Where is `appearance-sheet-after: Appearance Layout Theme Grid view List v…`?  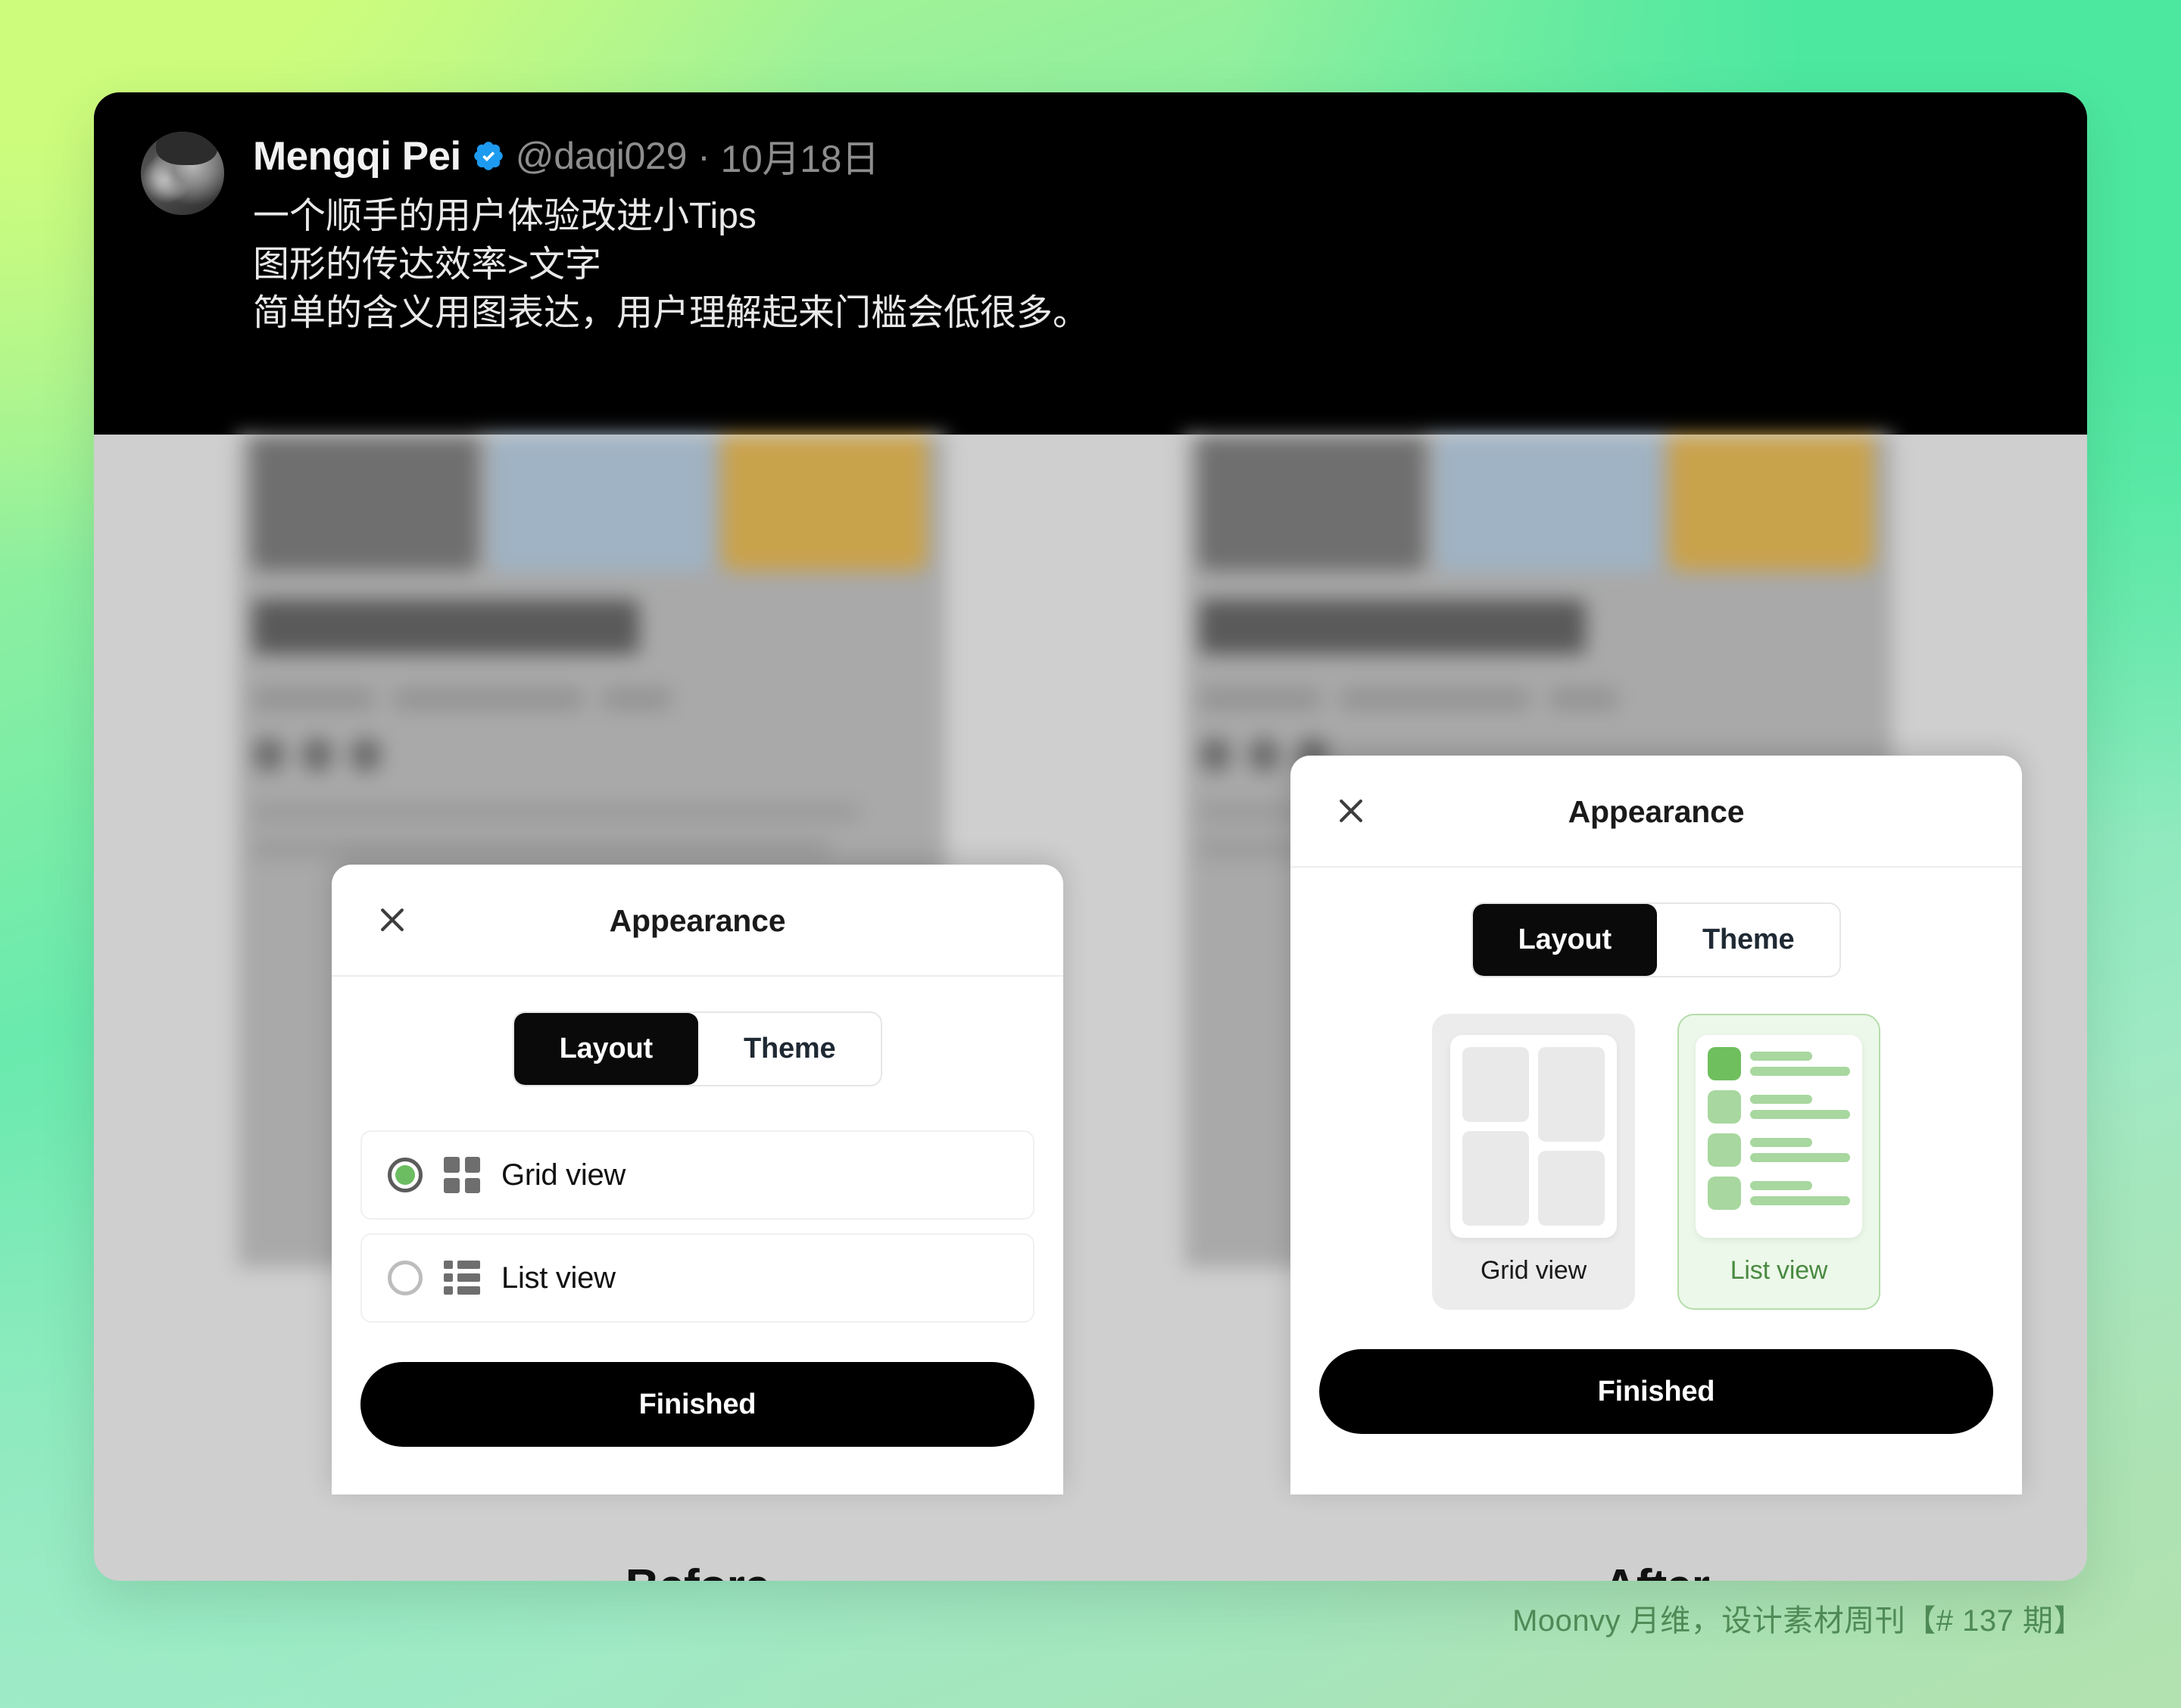
appearance-sheet-after: Appearance Layout Theme Grid view List v… is located at coordinates (1656, 1125).